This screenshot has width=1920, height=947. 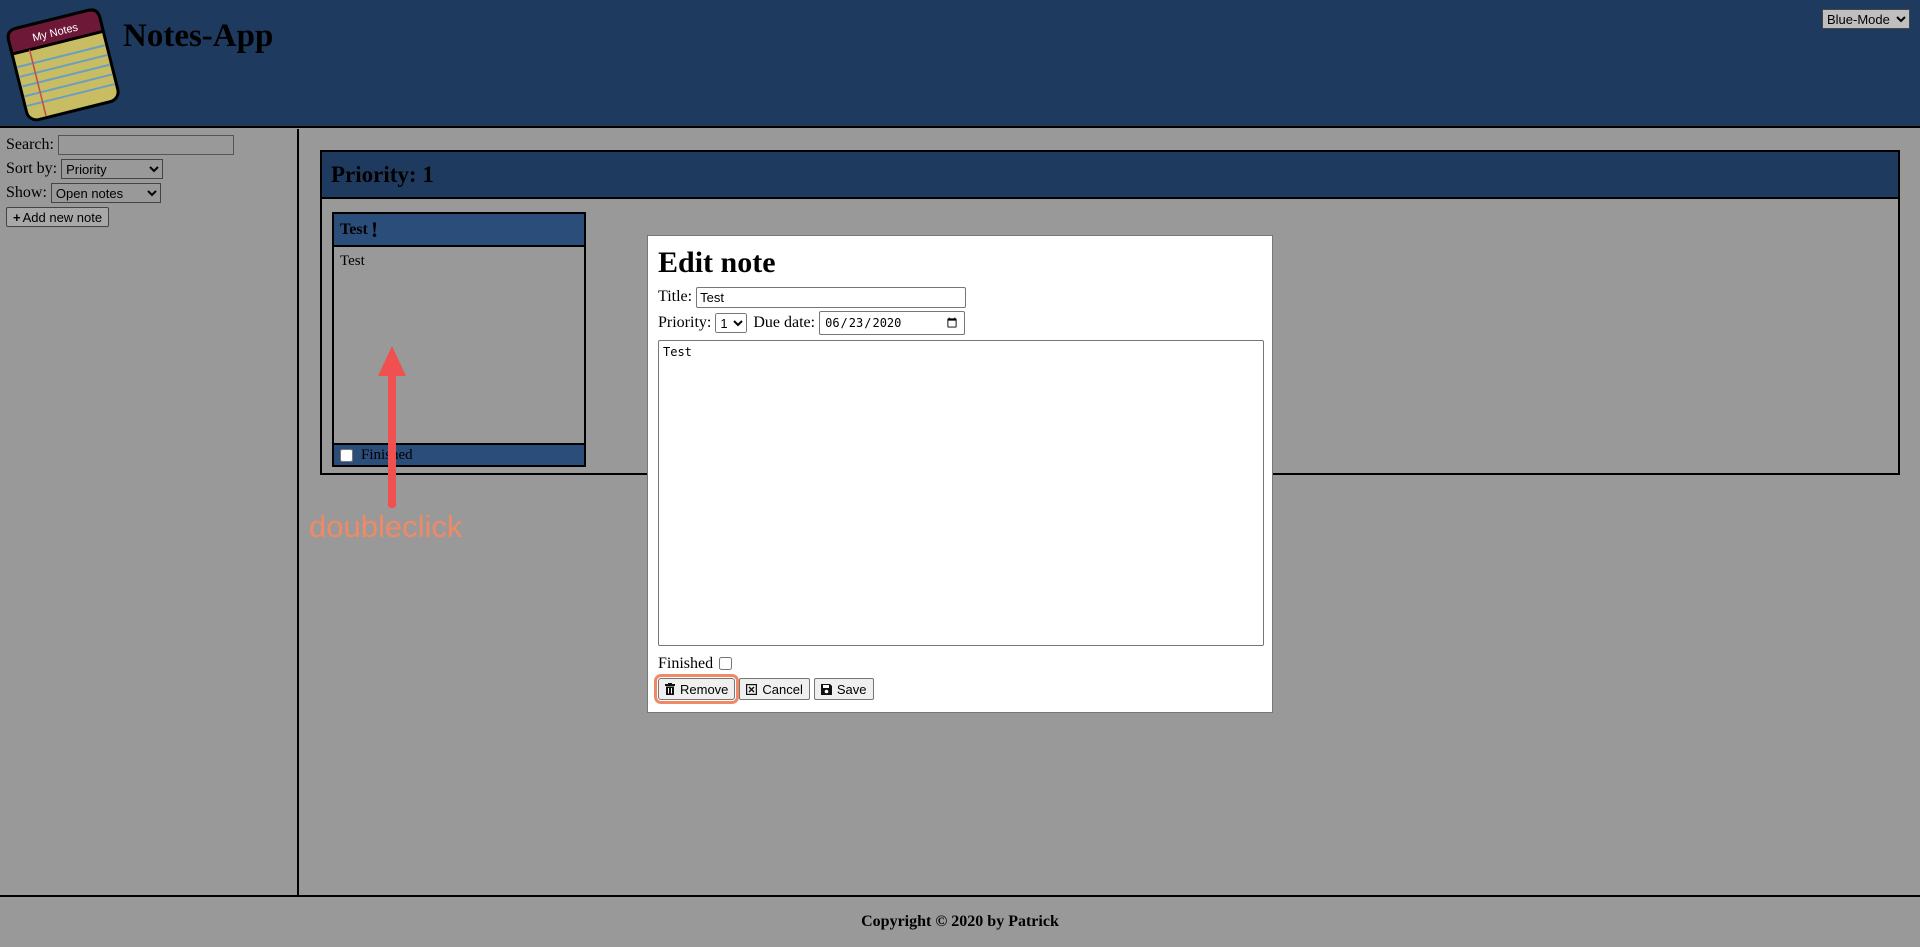 I want to click on search-row: Search:, so click(x=148, y=145).